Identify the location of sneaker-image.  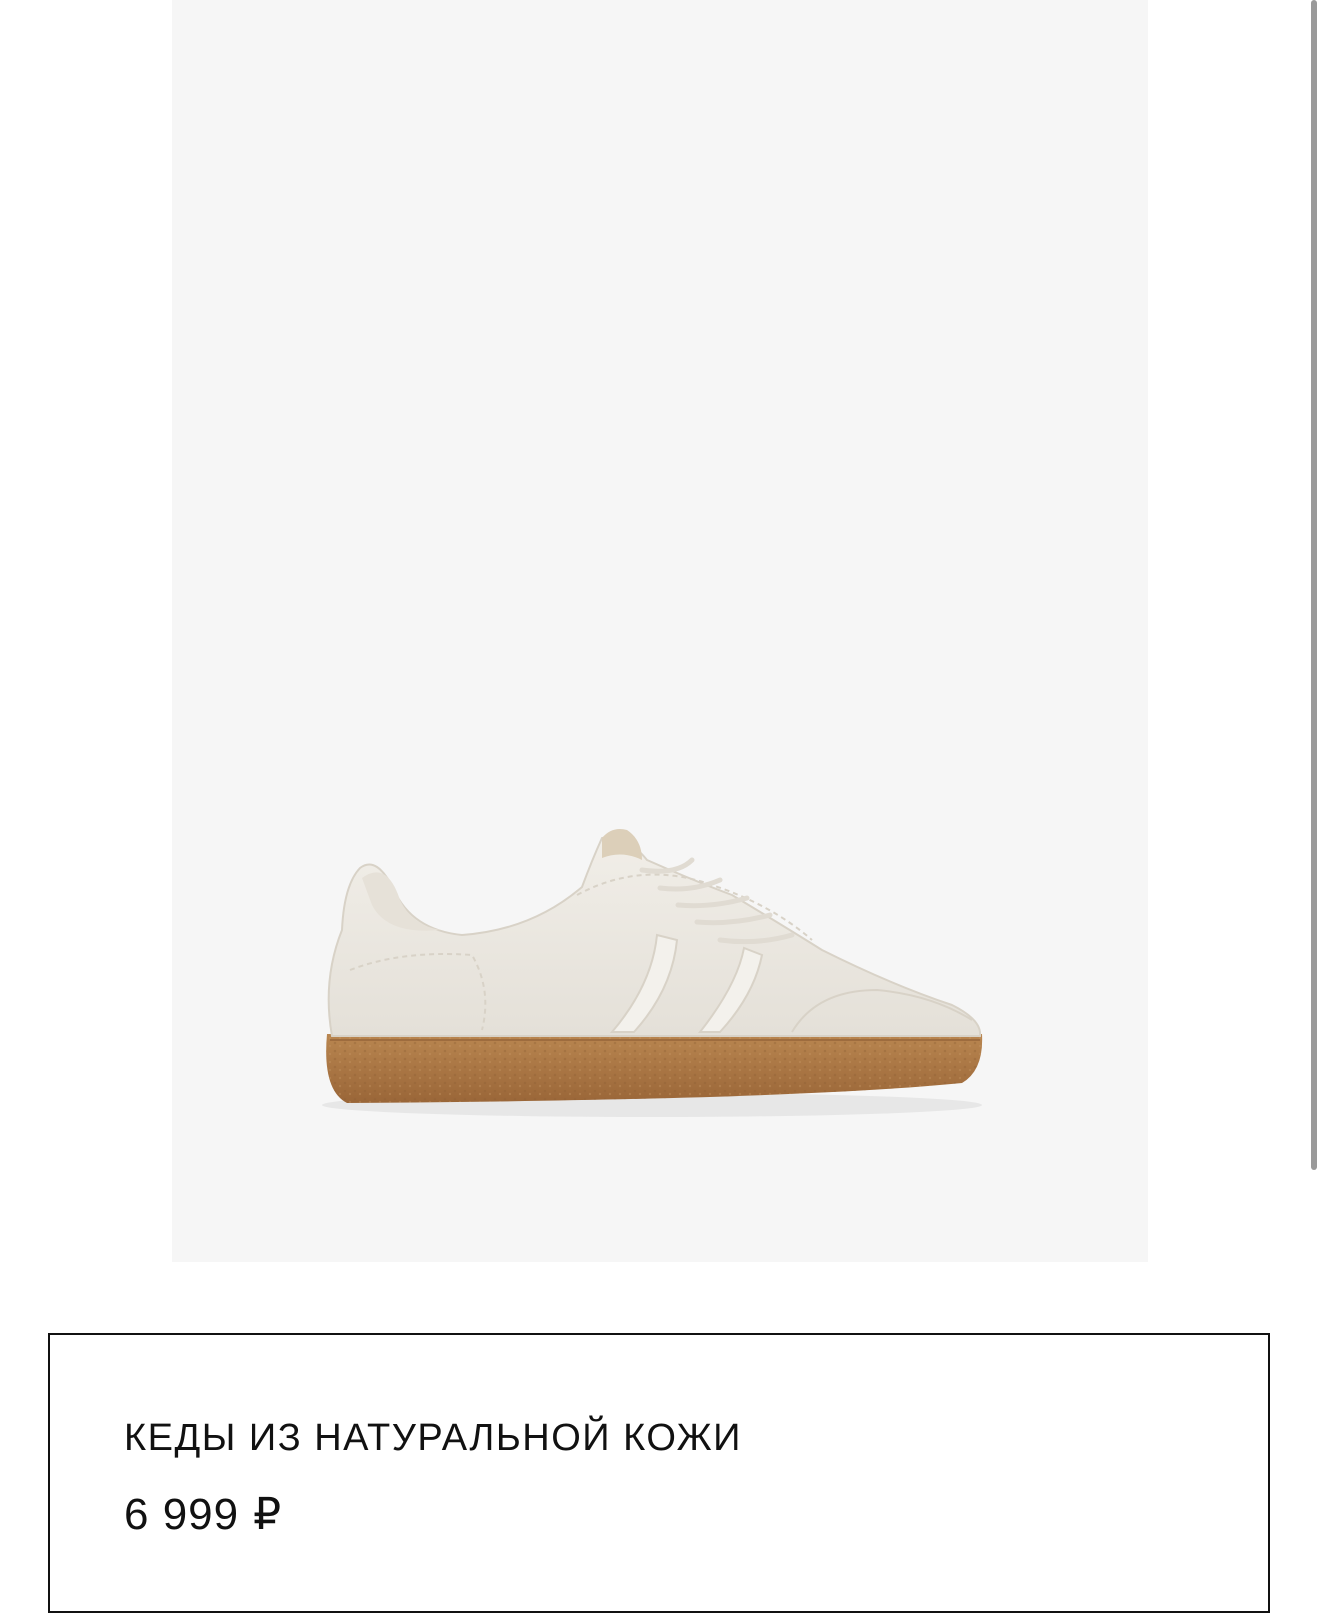
(652, 973).